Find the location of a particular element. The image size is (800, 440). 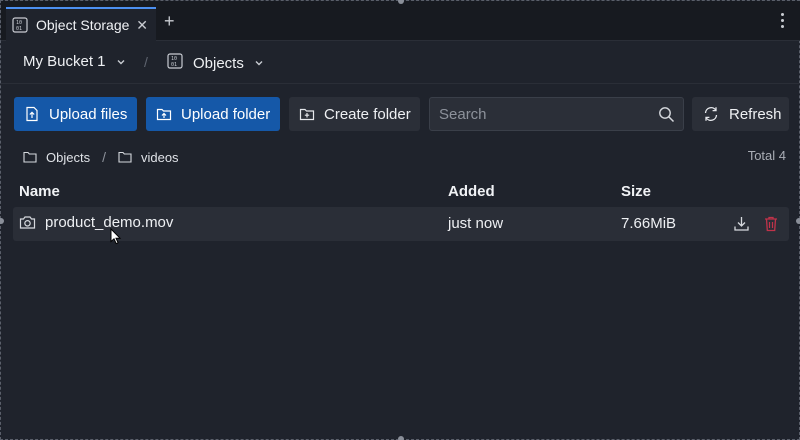

upload-folder-label: Upload folder is located at coordinates (226, 114).